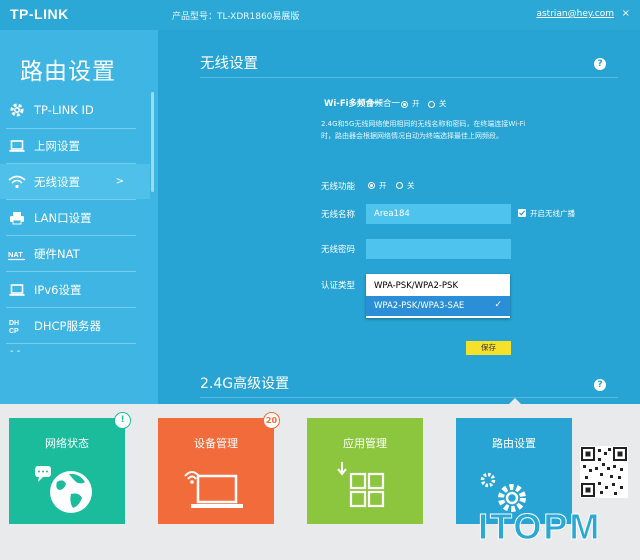 Image resolution: width=640 pixels, height=560 pixels. I want to click on sidebar-item-lan: LAN口设置, so click(75, 217).